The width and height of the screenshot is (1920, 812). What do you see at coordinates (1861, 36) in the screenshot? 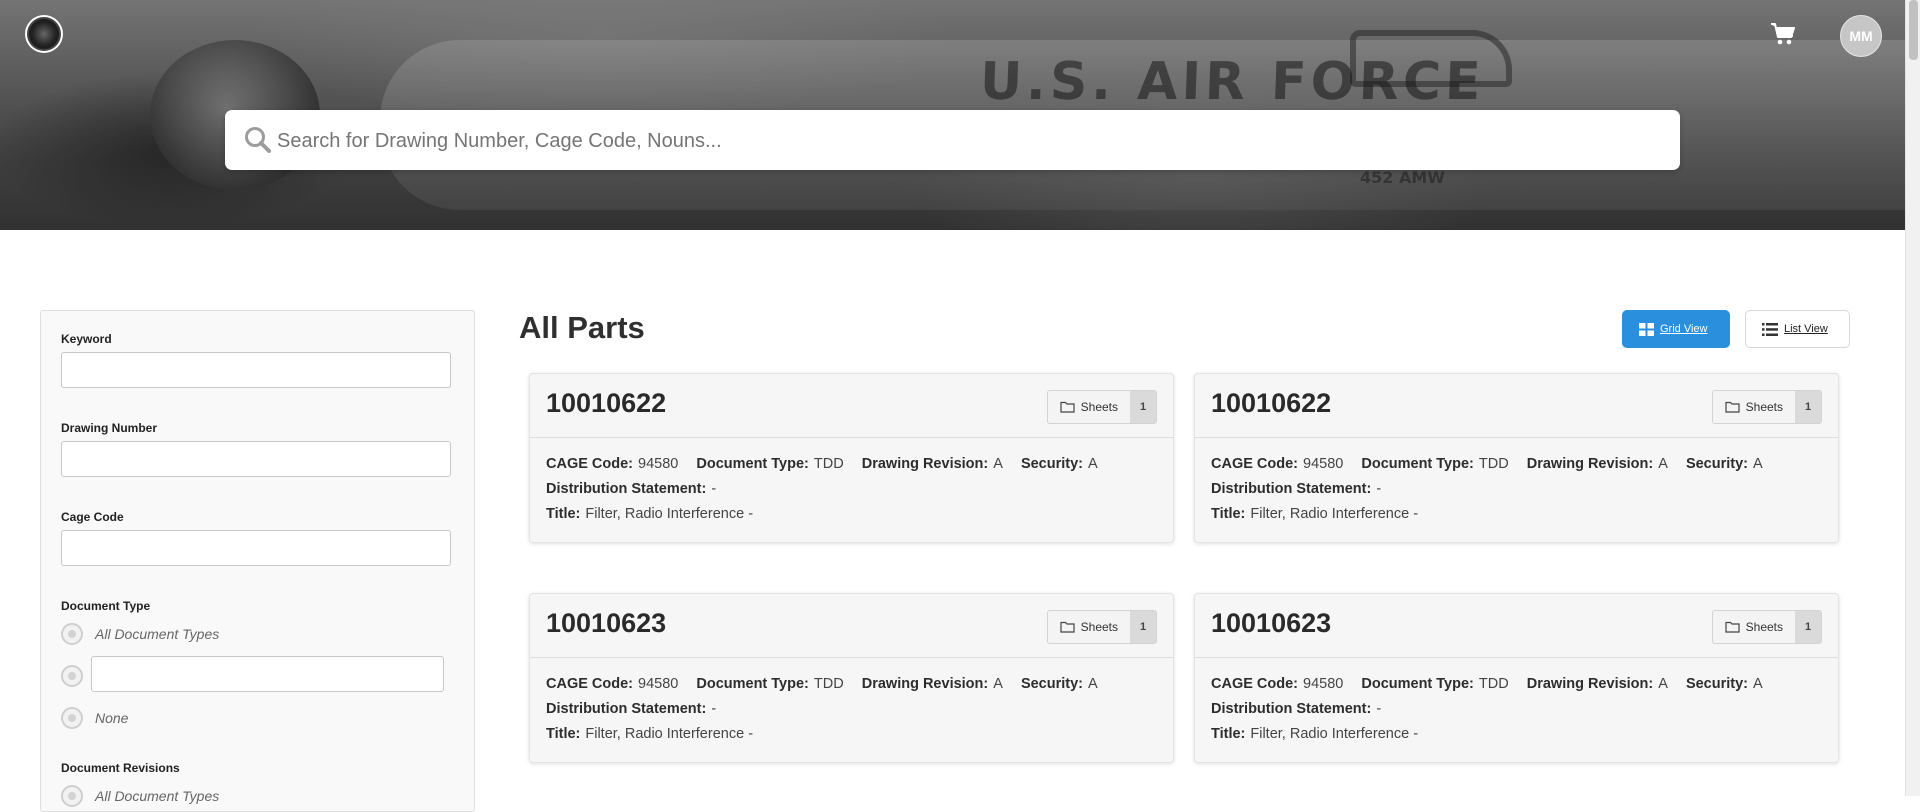
I see `user-avatar: MM` at bounding box center [1861, 36].